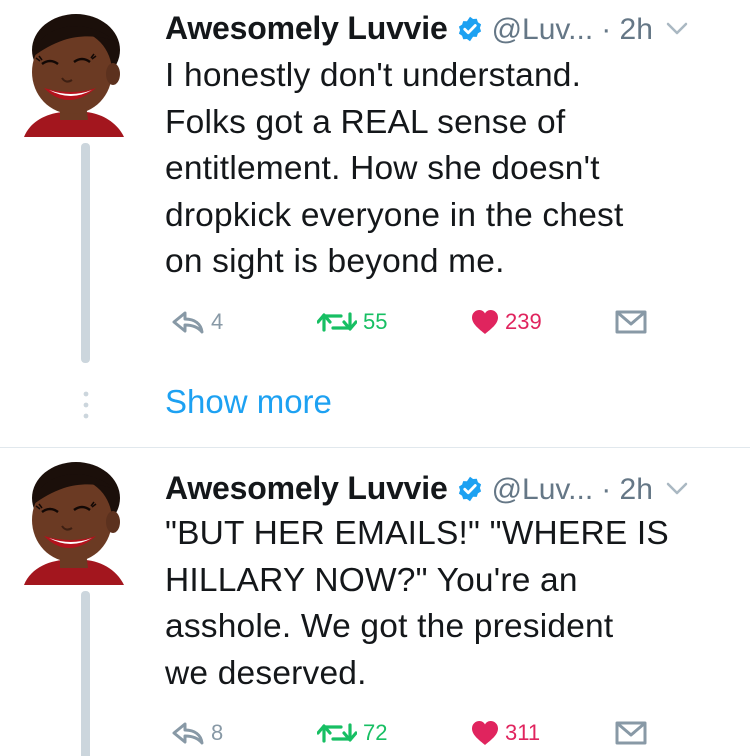 Image resolution: width=750 pixels, height=756 pixels. What do you see at coordinates (371, 580) in the screenshot?
I see `tweet-text-line: HILLARY NOW?" You're an` at bounding box center [371, 580].